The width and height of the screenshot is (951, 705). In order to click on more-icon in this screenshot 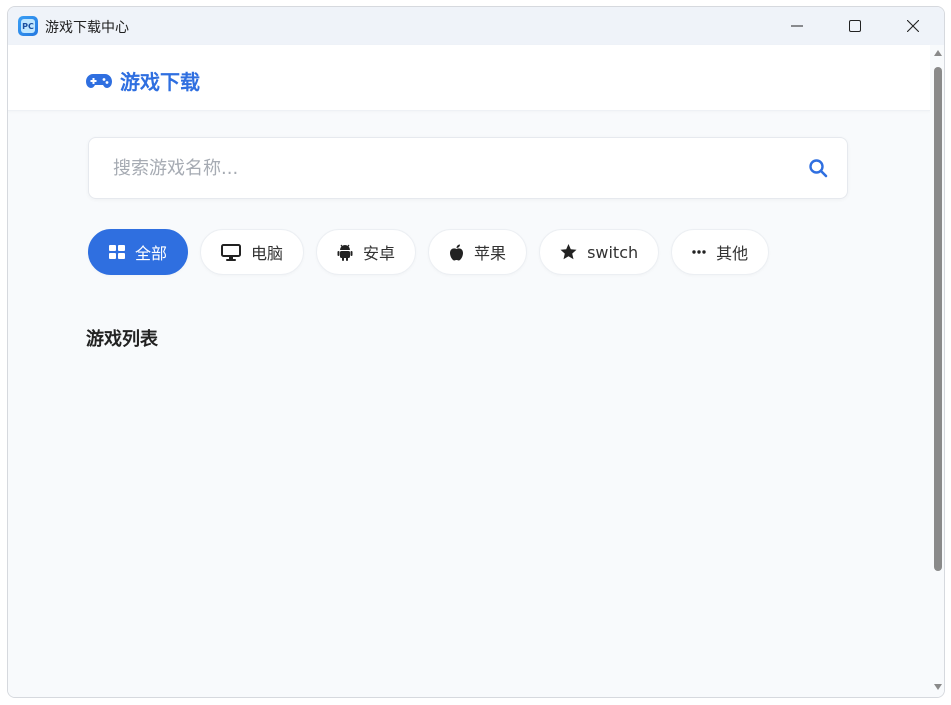, I will do `click(699, 252)`.